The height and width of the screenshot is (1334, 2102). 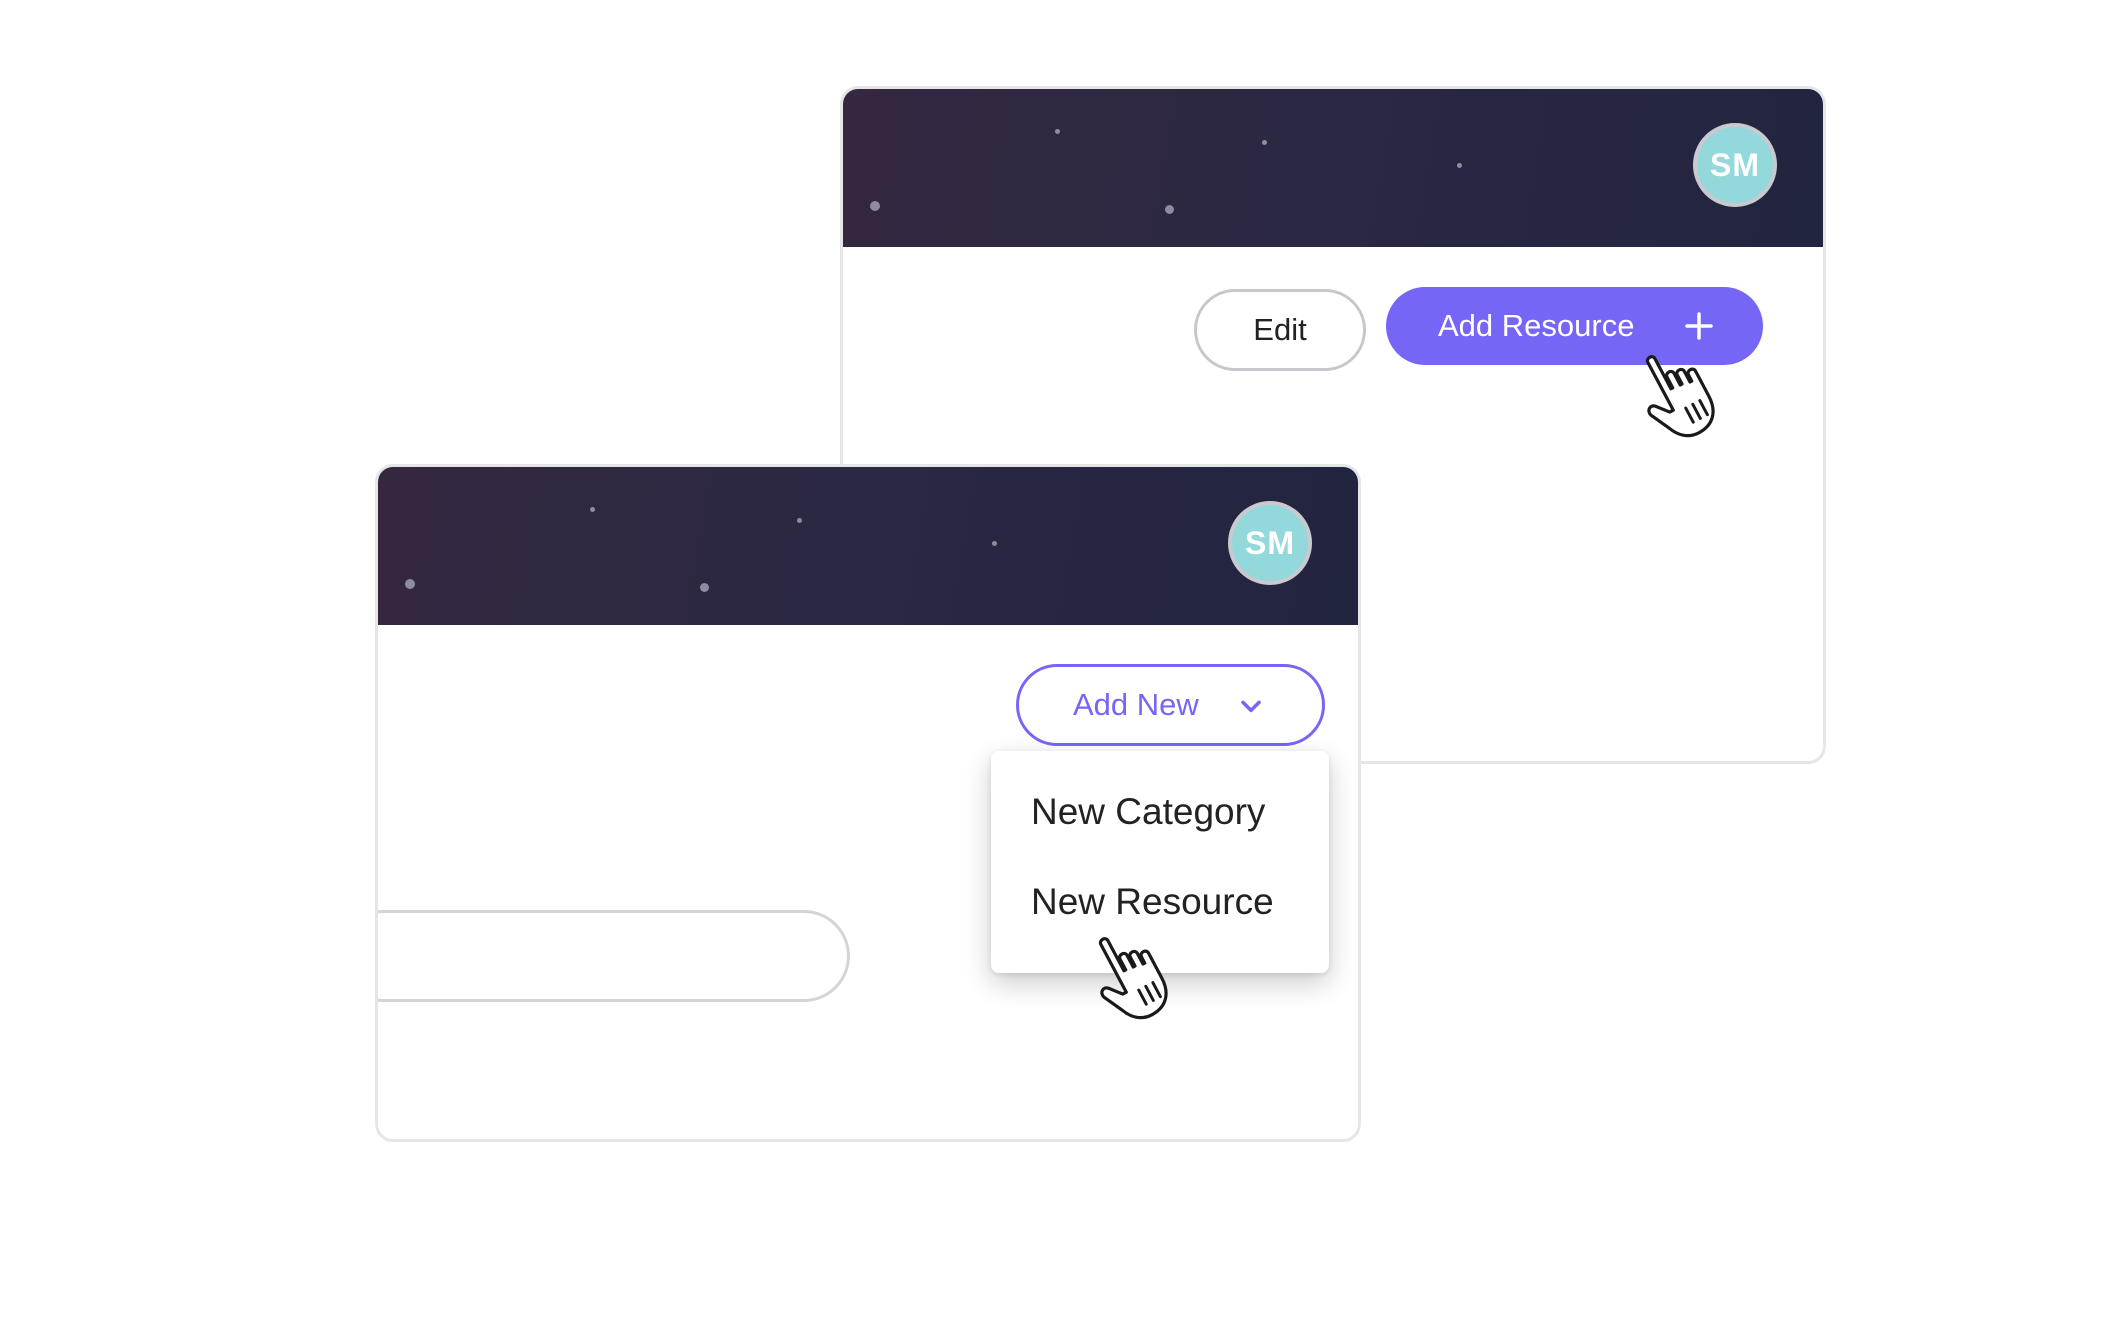 What do you see at coordinates (614, 956) in the screenshot?
I see `text-input` at bounding box center [614, 956].